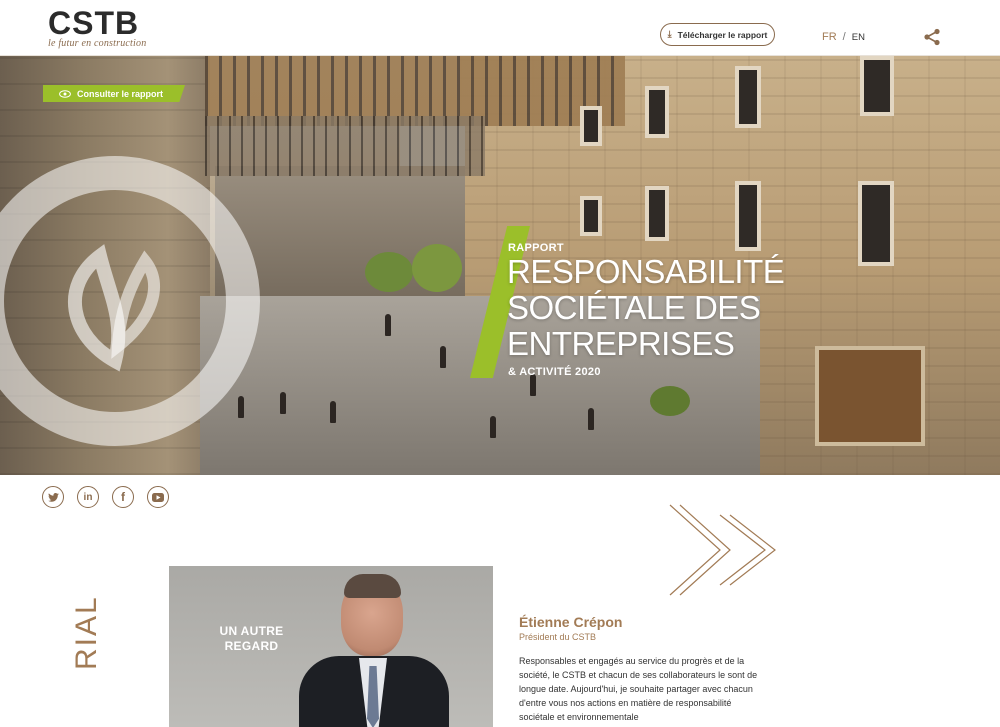 Image resolution: width=1000 pixels, height=727 pixels. Describe the element at coordinates (722, 550) in the screenshot. I see `double-chevron-icon` at that location.